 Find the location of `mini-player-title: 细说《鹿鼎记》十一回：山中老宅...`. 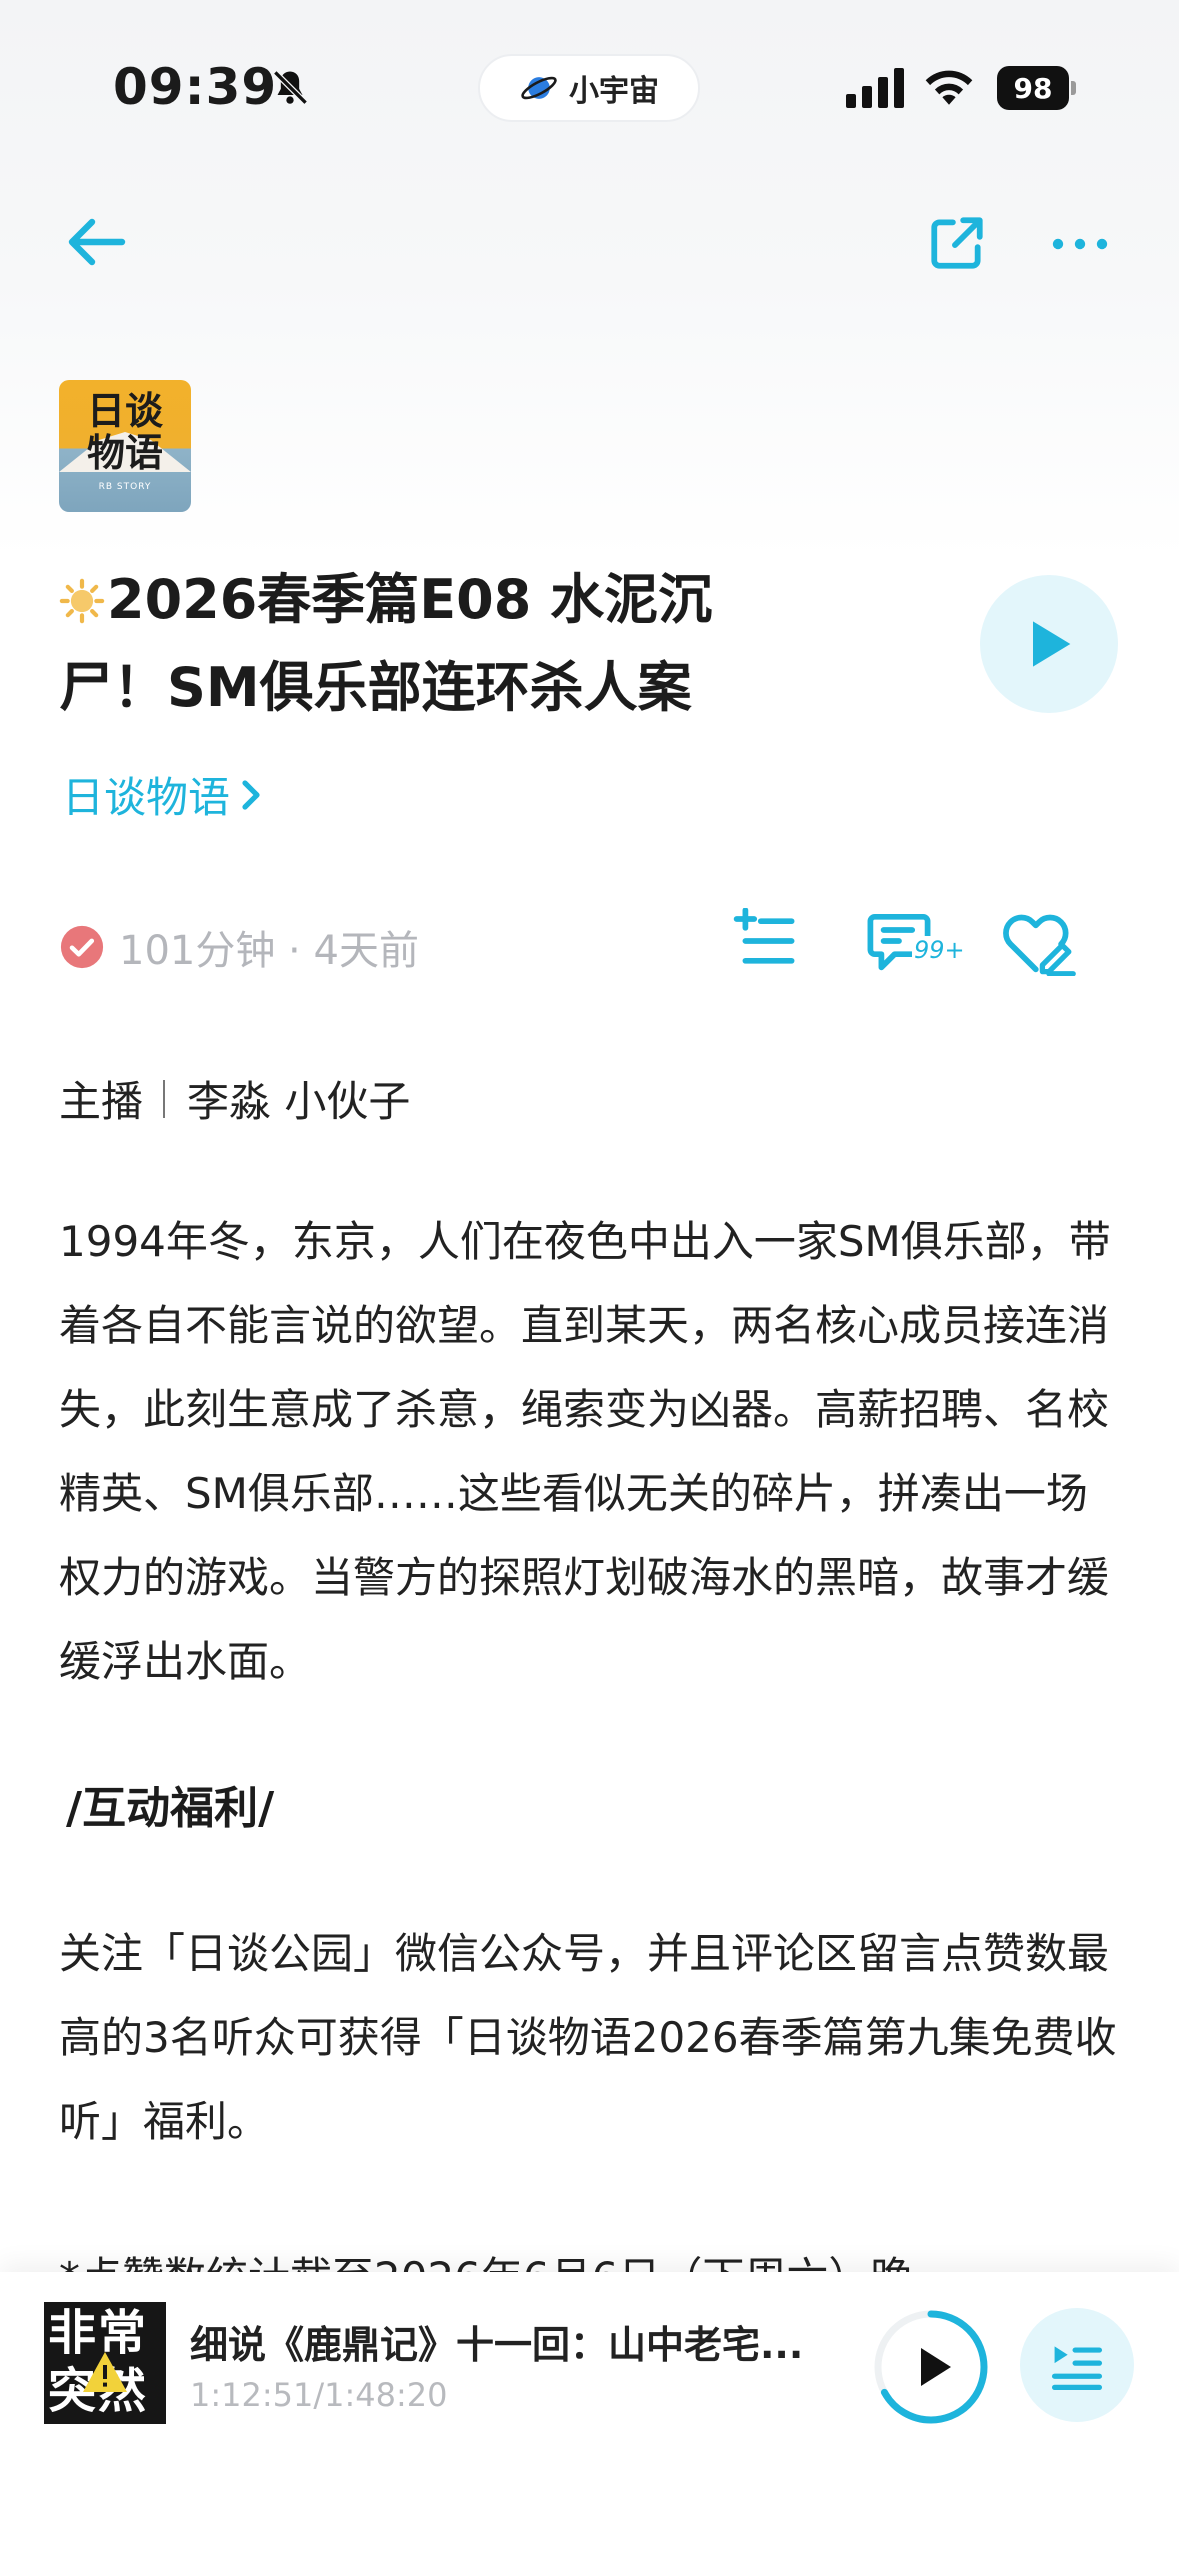

mini-player-title: 细说《鹿鼎记》十一回：山中老宅... is located at coordinates (497, 2345).